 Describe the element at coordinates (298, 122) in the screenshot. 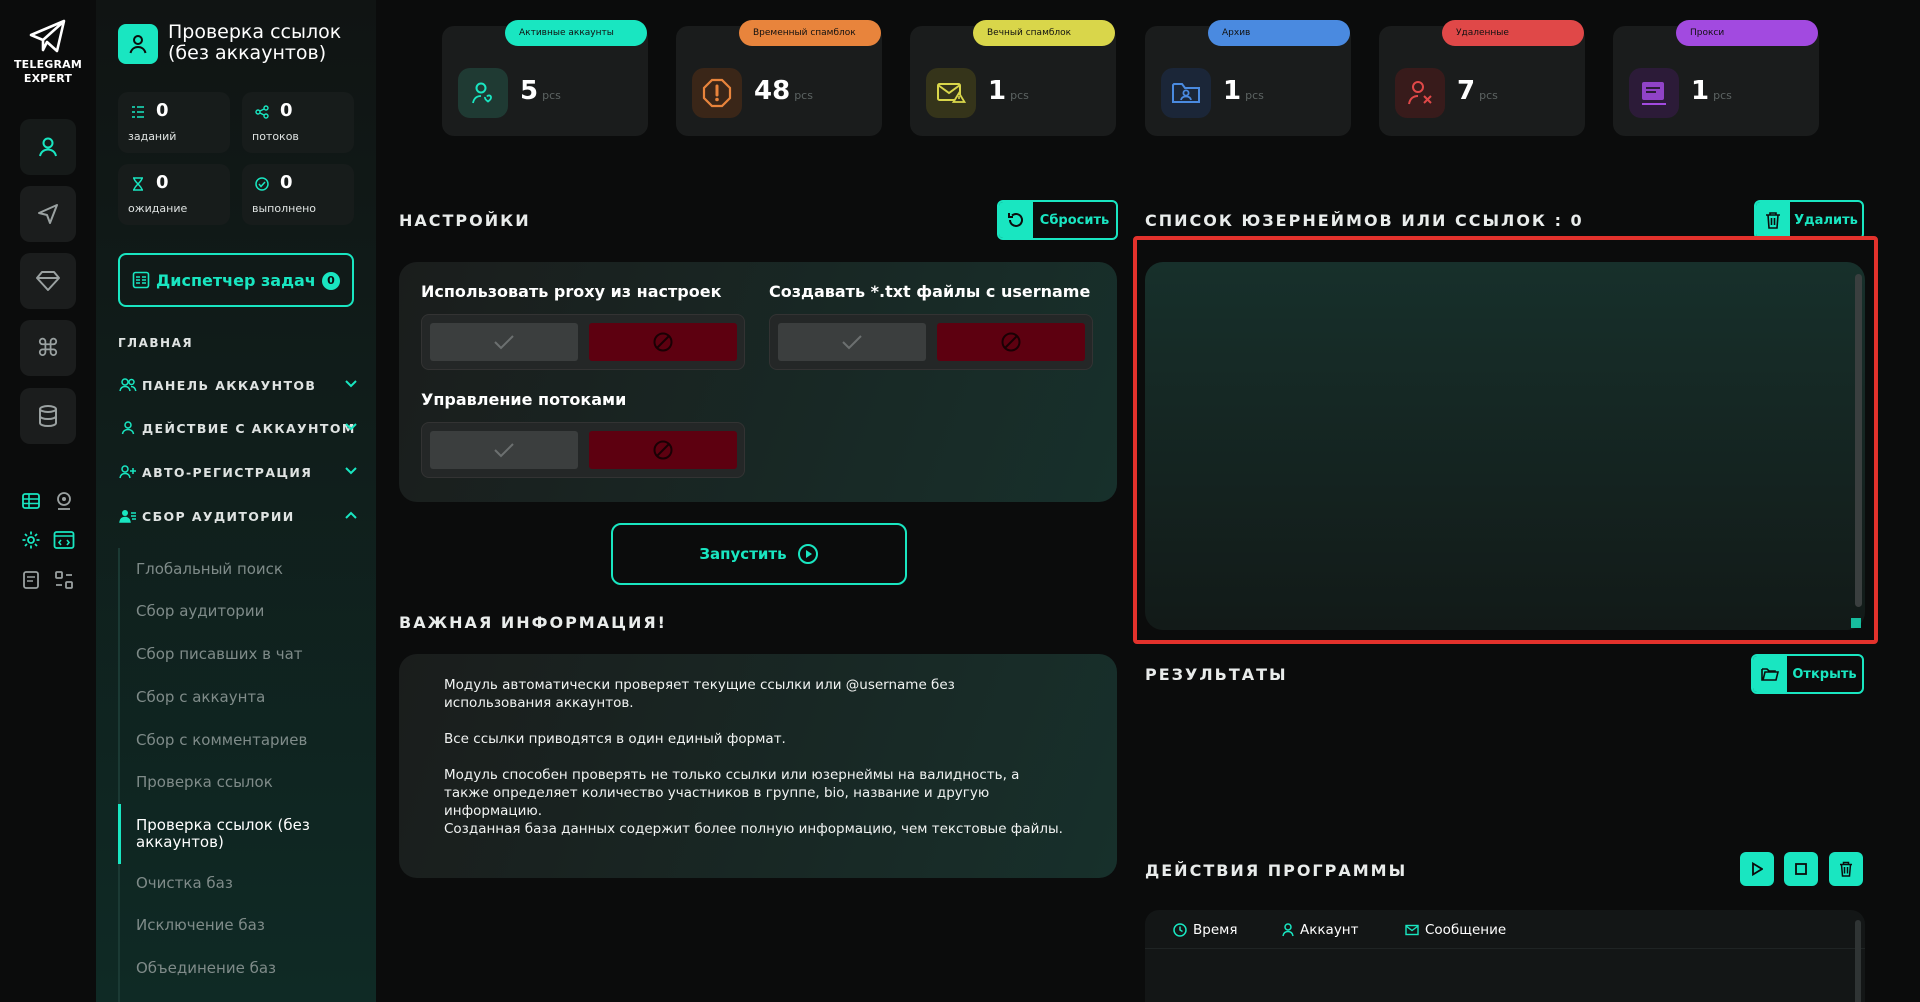

I see `stat-threads: 0 потоков` at that location.